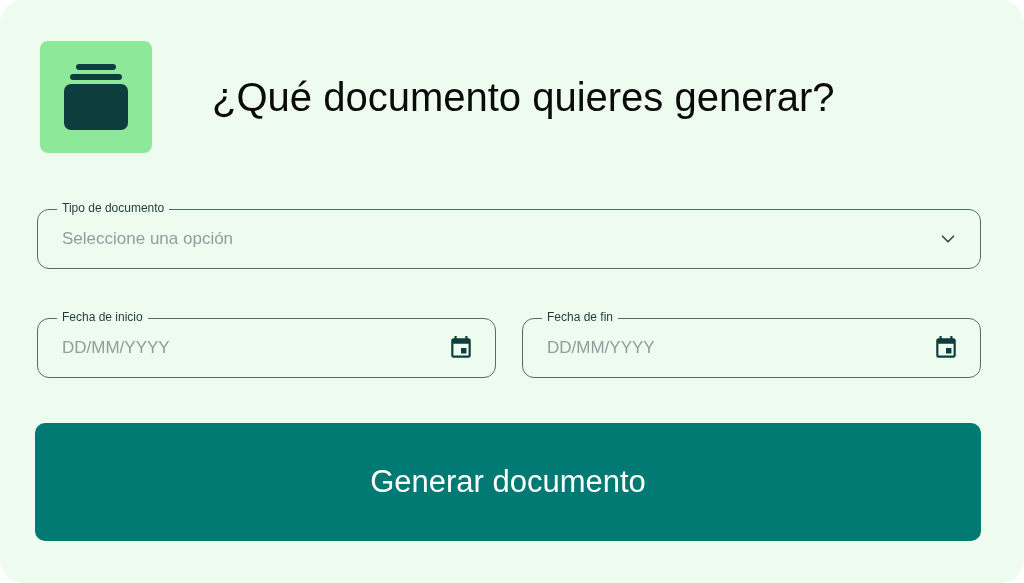  Describe the element at coordinates (523, 97) in the screenshot. I see `page-title: ¿Qué documento quieres generar?` at that location.